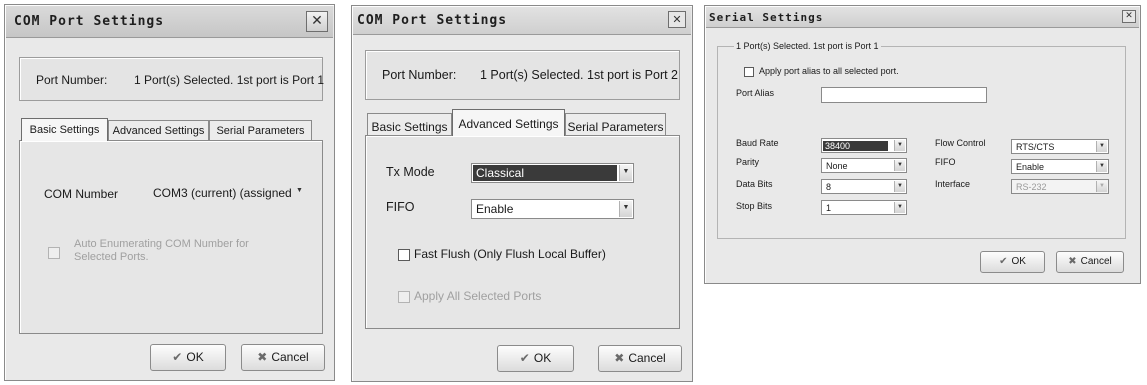 This screenshot has width=1147, height=385. Describe the element at coordinates (545, 173) in the screenshot. I see `tx-mode-value: Classical` at that location.